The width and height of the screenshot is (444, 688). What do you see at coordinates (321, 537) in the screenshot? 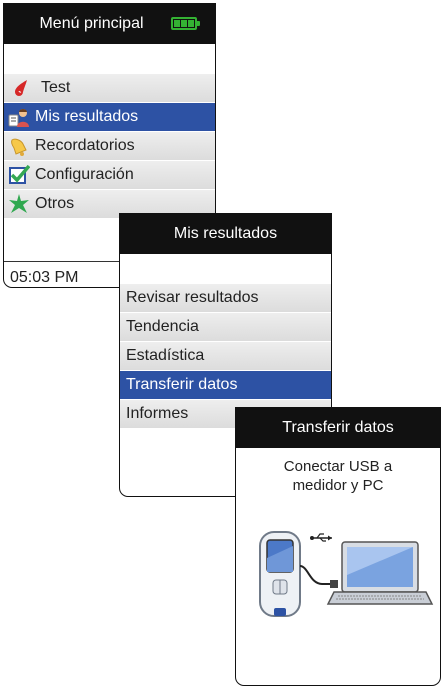
I see `usb-icon` at bounding box center [321, 537].